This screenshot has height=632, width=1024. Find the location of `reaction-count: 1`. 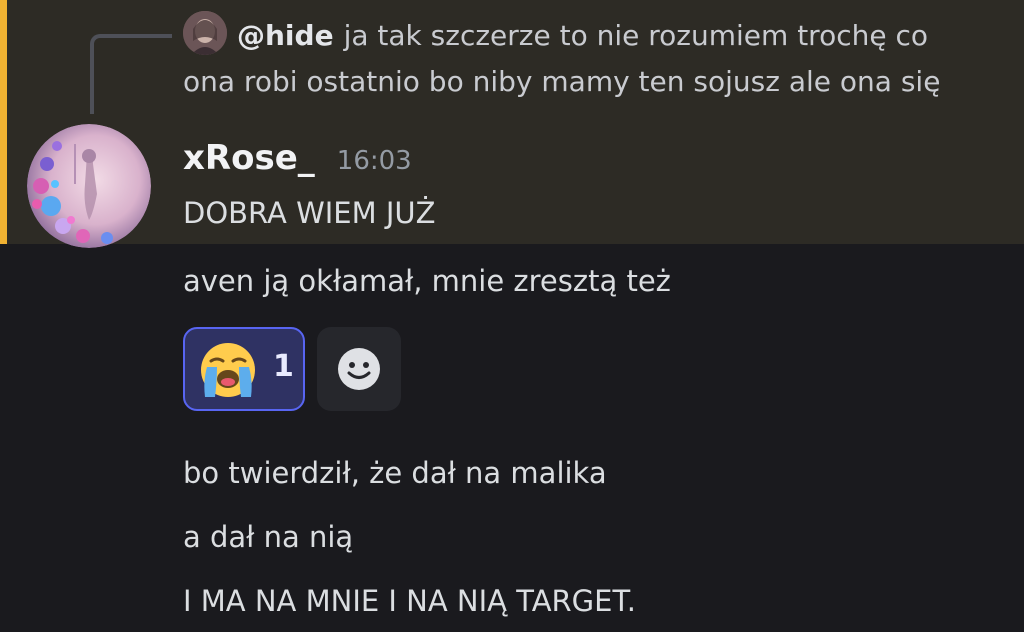

reaction-count: 1 is located at coordinates (283, 366).